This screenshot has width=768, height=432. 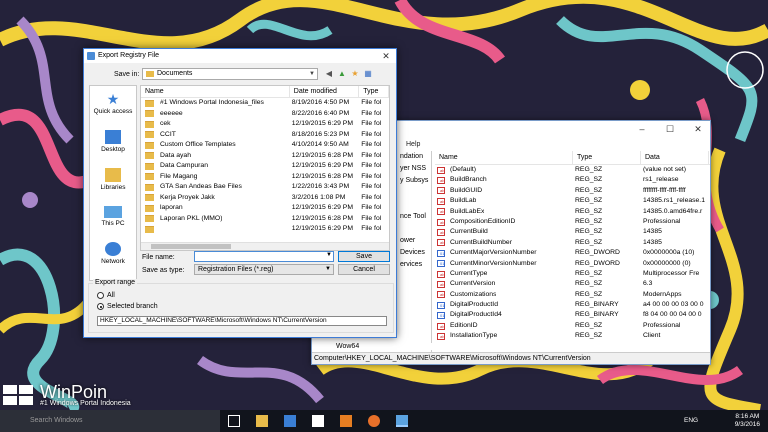 What do you see at coordinates (572, 284) in the screenshot?
I see `value-row: ab CurrentVersion REG_SZ 6.3` at bounding box center [572, 284].